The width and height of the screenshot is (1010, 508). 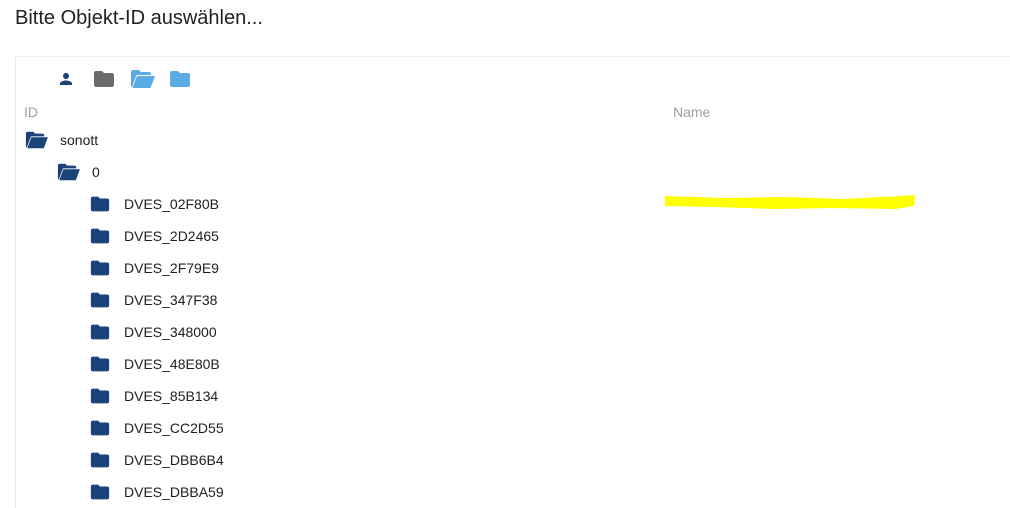 I want to click on tree-row-device: DVES_2D2465, so click(x=153, y=236).